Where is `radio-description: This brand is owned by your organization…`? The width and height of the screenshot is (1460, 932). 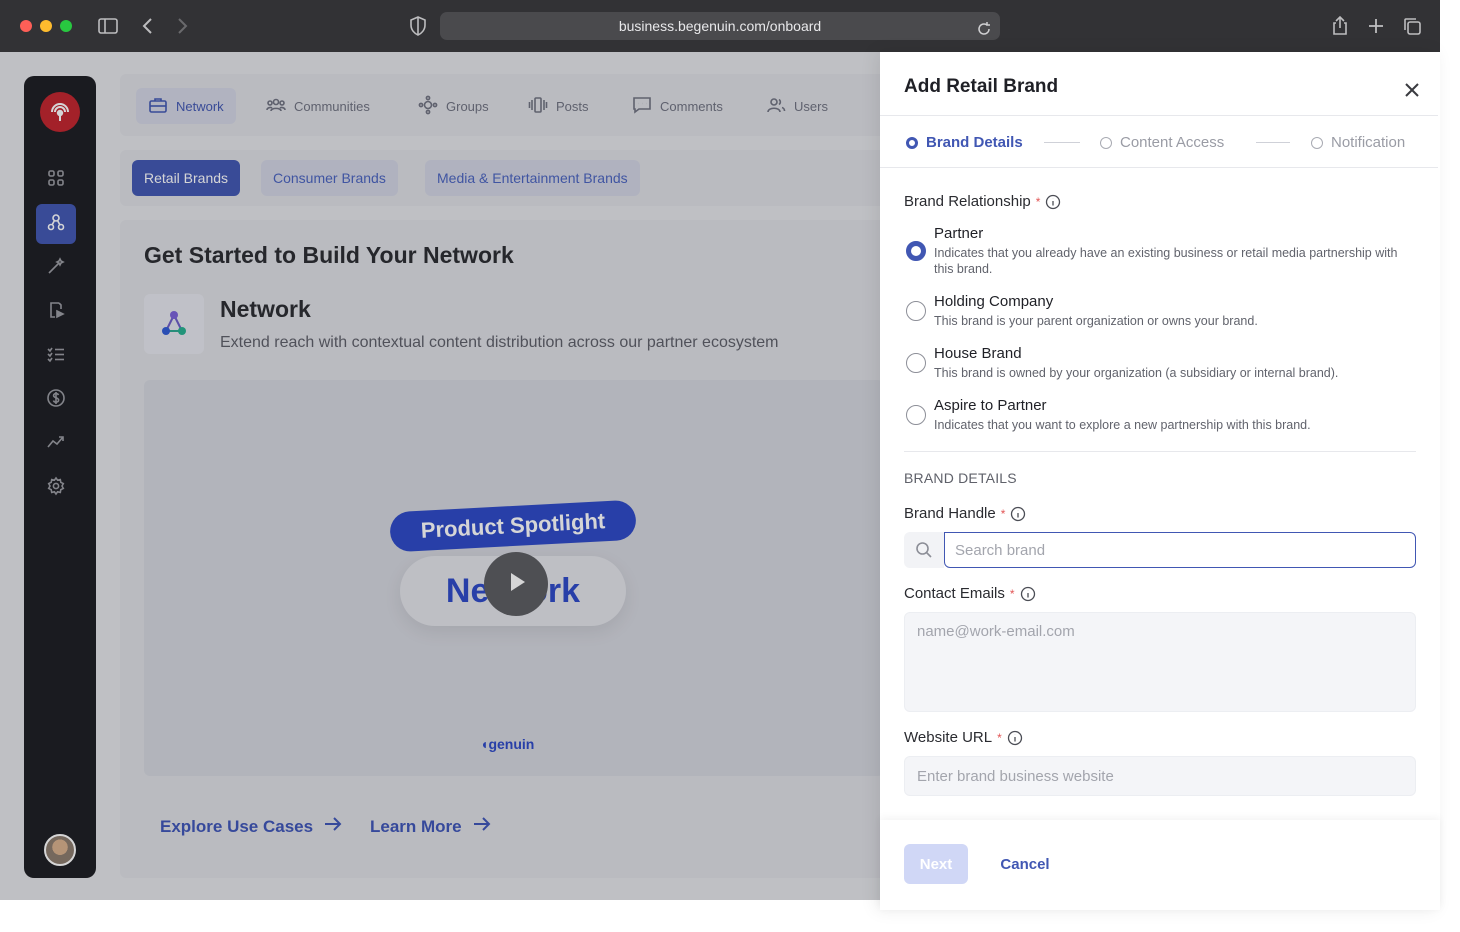
radio-description: This brand is owned by your organization… is located at coordinates (1136, 373).